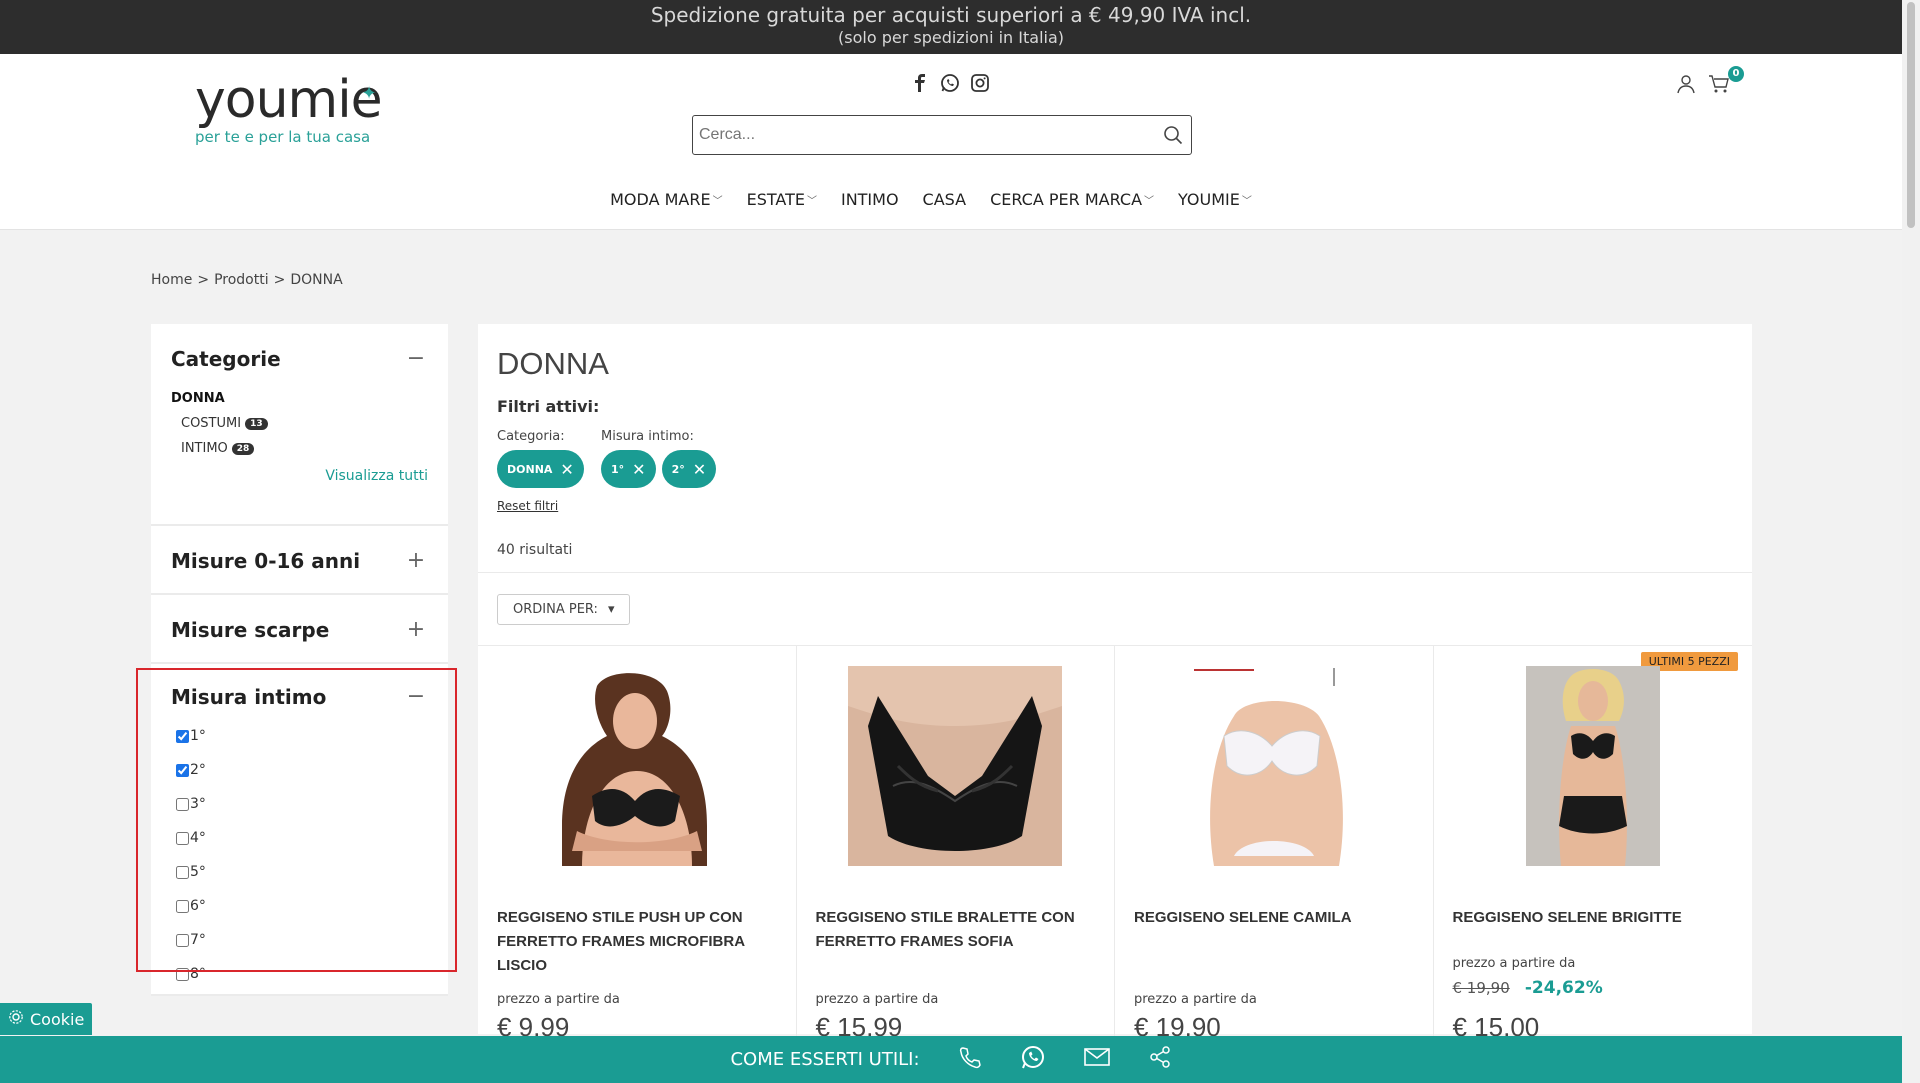  What do you see at coordinates (1593, 918) in the screenshot?
I see `product-name: REGGISENO SELENE BRIGITTE` at bounding box center [1593, 918].